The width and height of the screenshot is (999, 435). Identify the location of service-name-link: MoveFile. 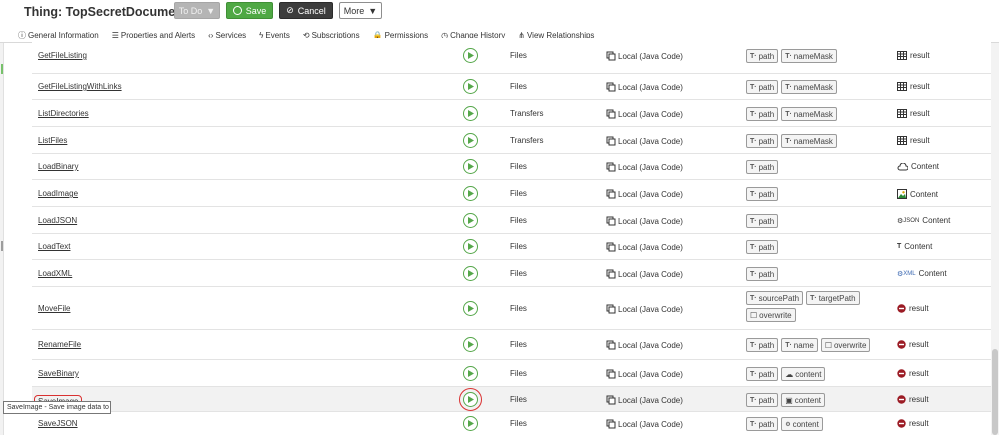
(54, 308).